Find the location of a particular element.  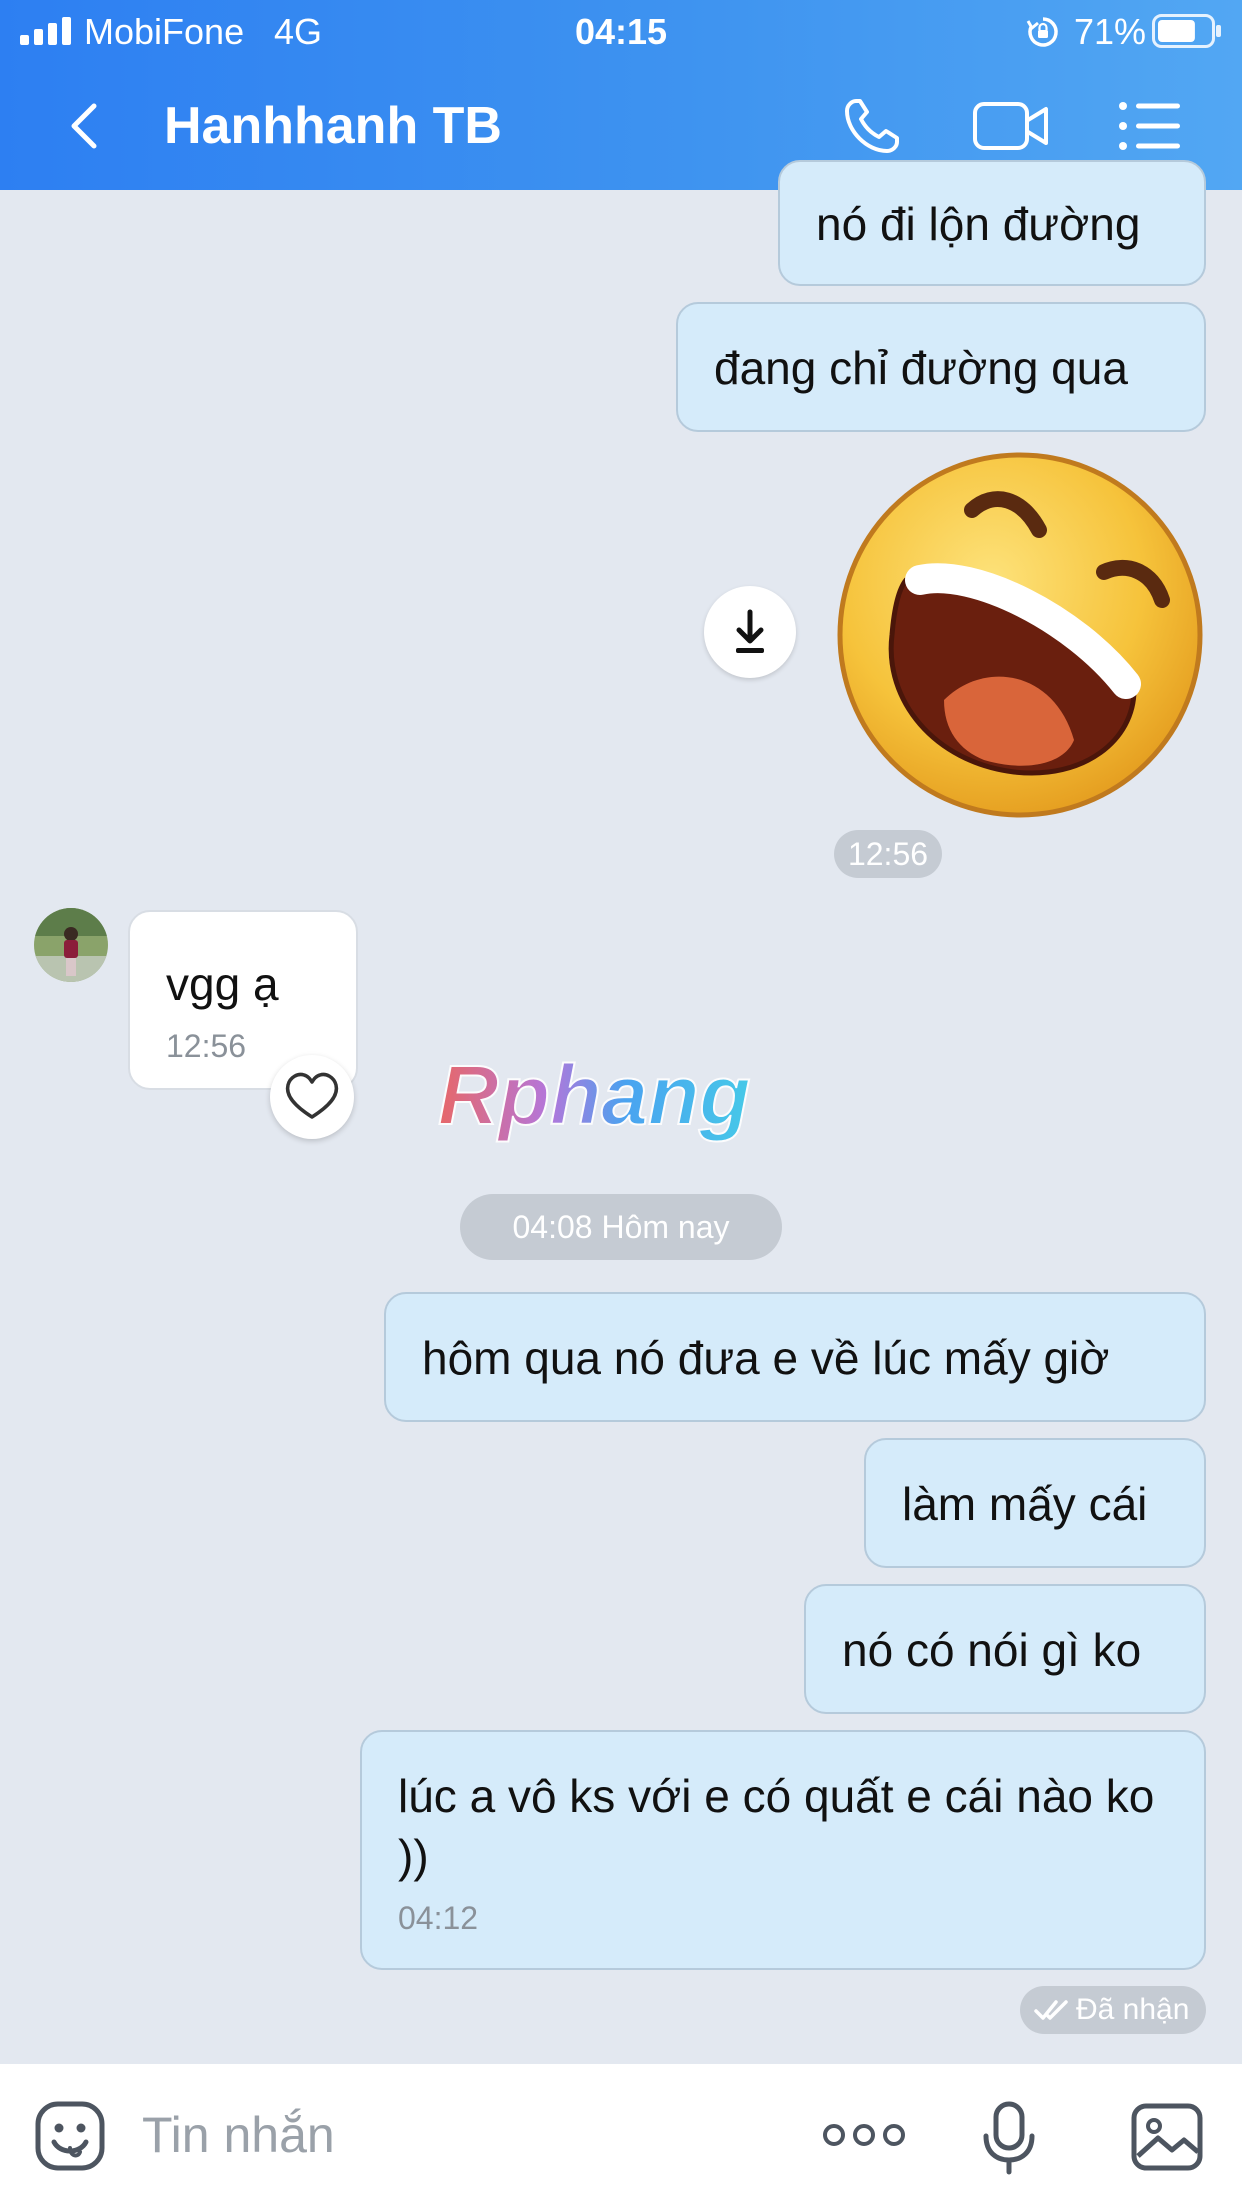

phone-icon is located at coordinates (872, 126).